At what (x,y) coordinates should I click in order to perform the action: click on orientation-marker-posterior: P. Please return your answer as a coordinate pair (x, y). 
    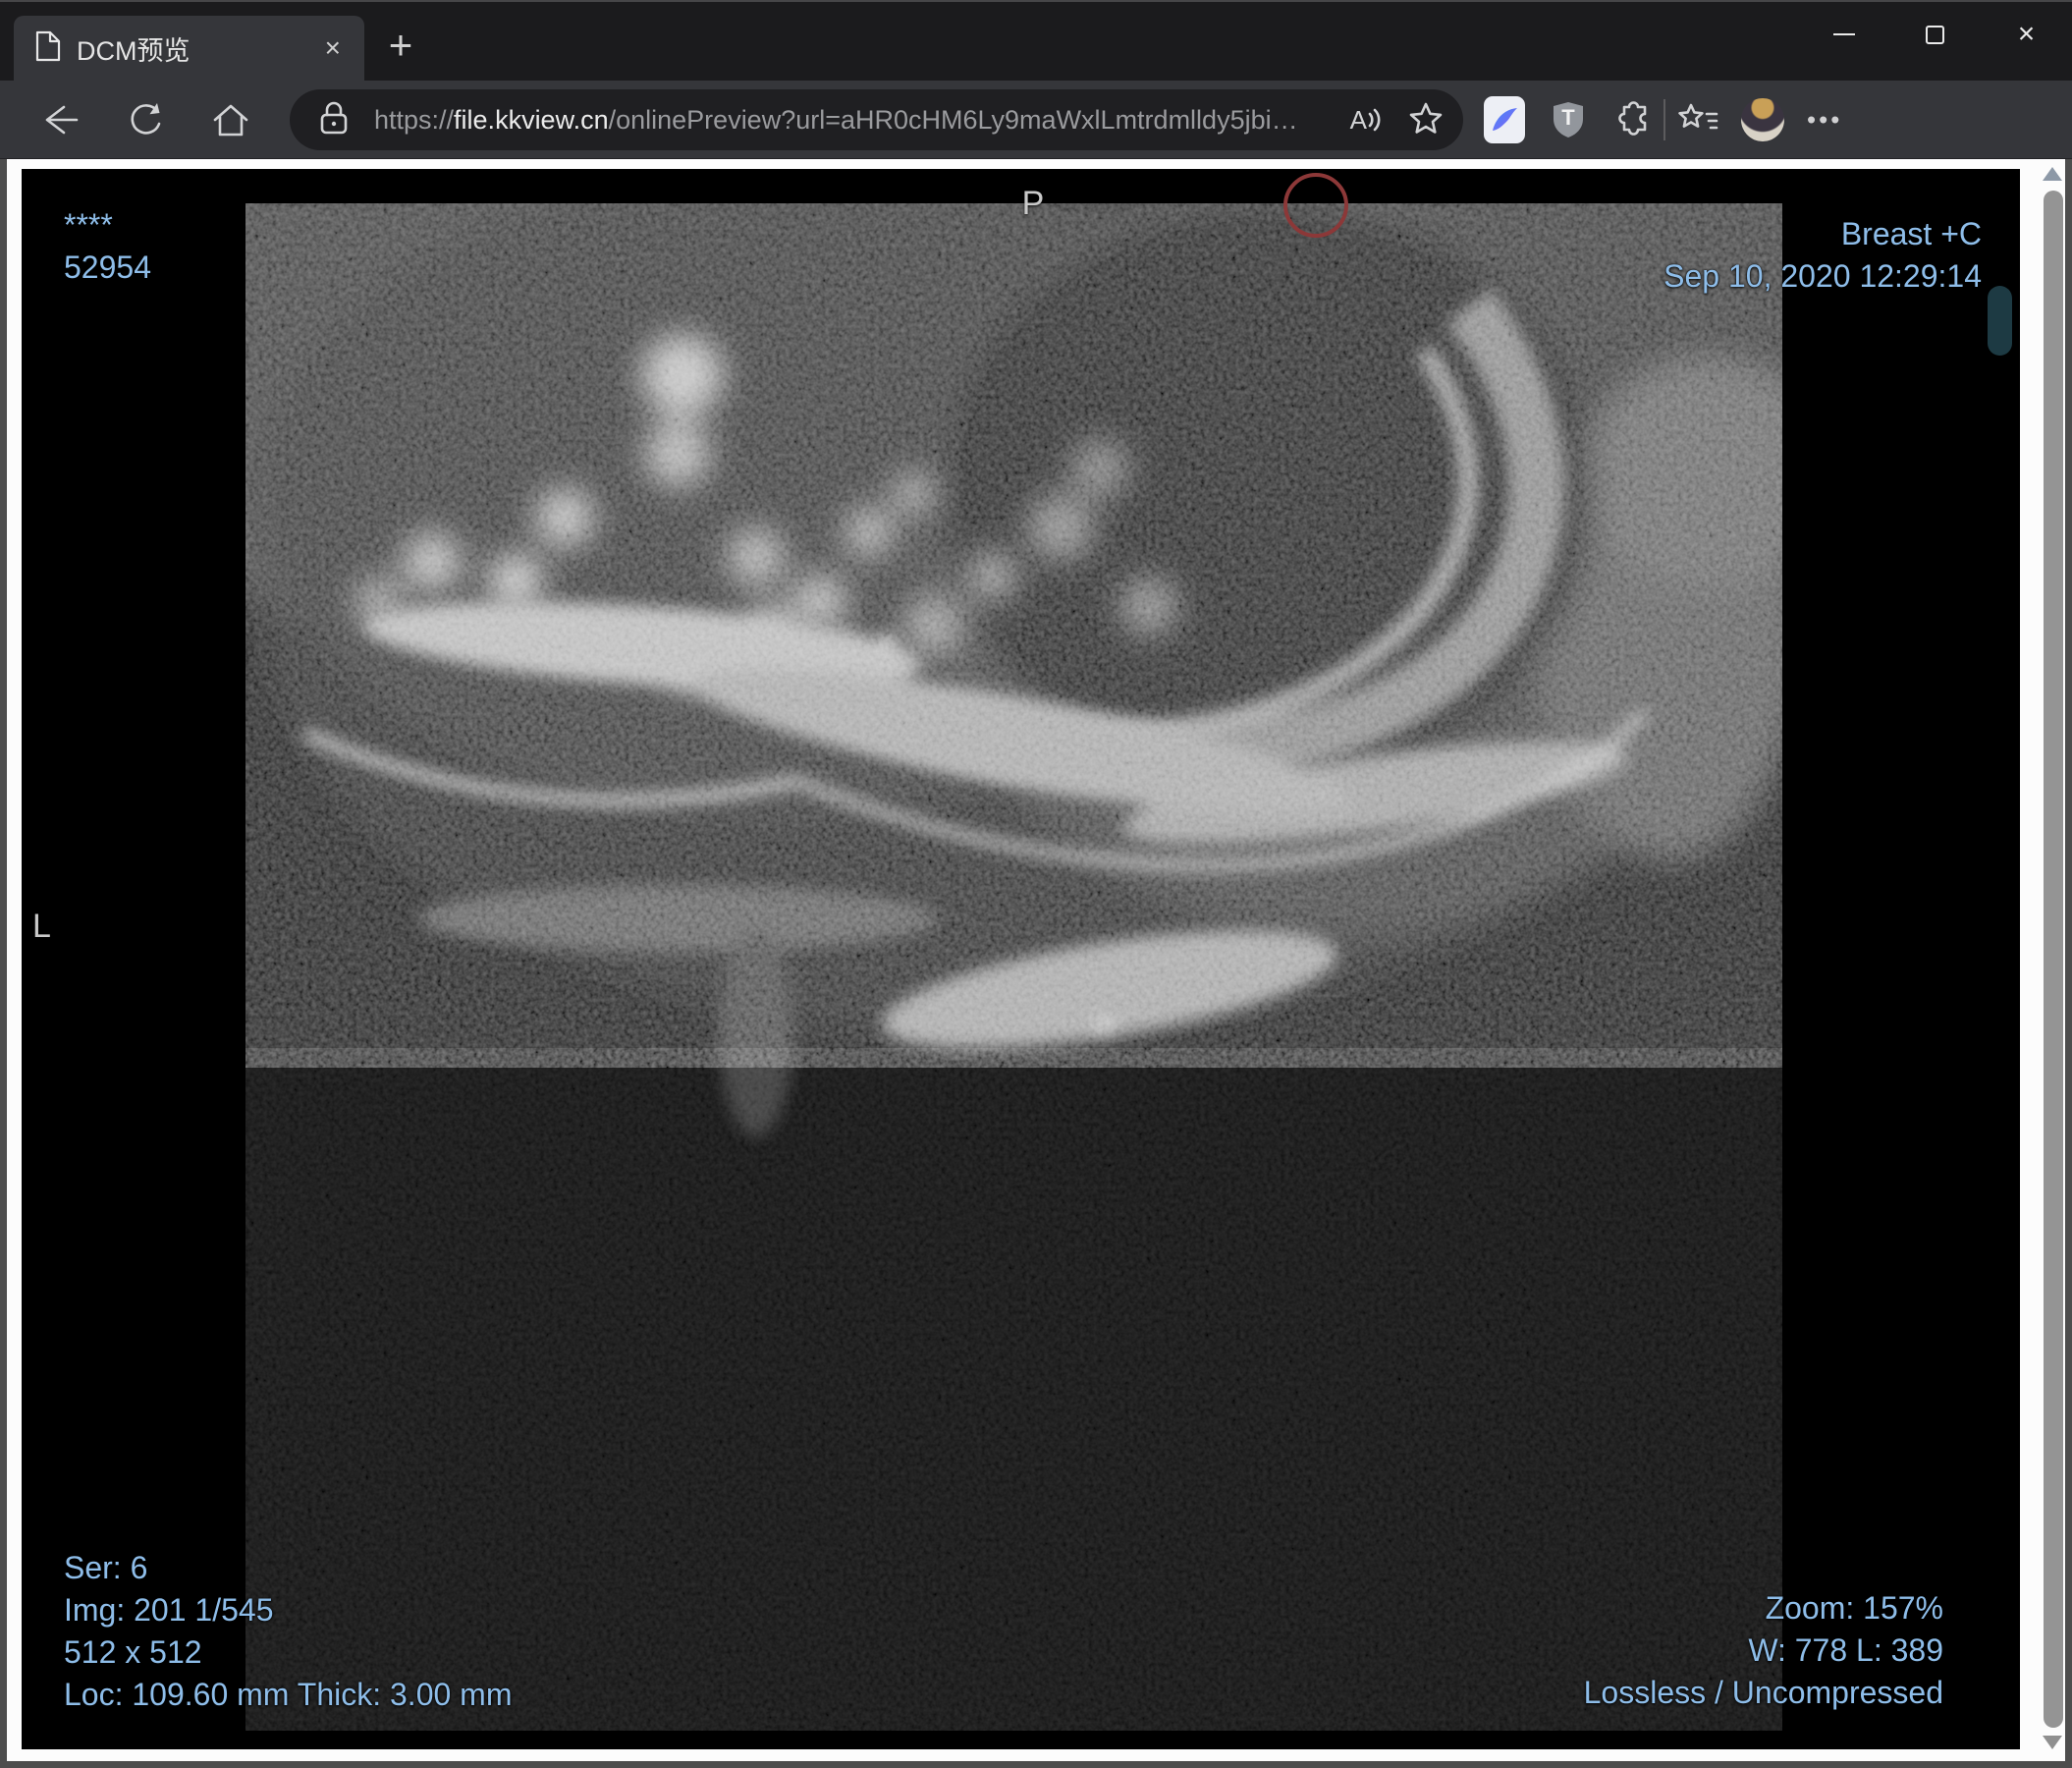
    Looking at the image, I should click on (1033, 203).